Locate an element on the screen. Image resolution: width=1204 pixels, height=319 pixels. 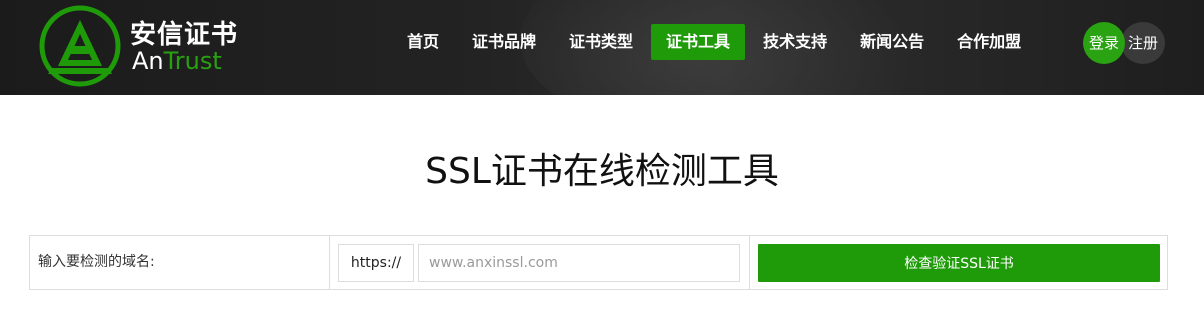
main-nav: 首页 证书品牌 证书类型 证书工具 技术支持 新闻公告 合作加盟 is located at coordinates (715, 42).